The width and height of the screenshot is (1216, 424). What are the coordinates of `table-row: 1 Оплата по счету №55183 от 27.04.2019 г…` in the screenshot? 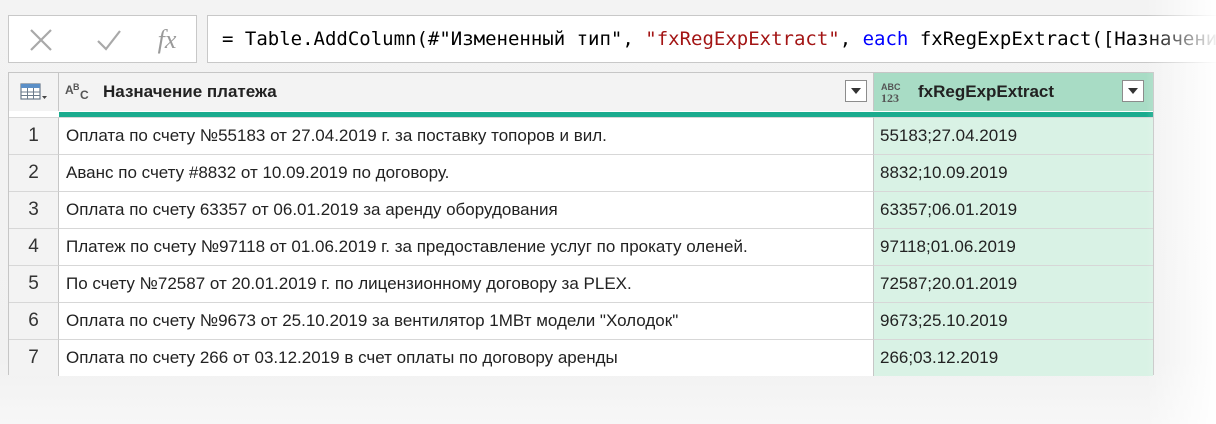 It's located at (581, 135).